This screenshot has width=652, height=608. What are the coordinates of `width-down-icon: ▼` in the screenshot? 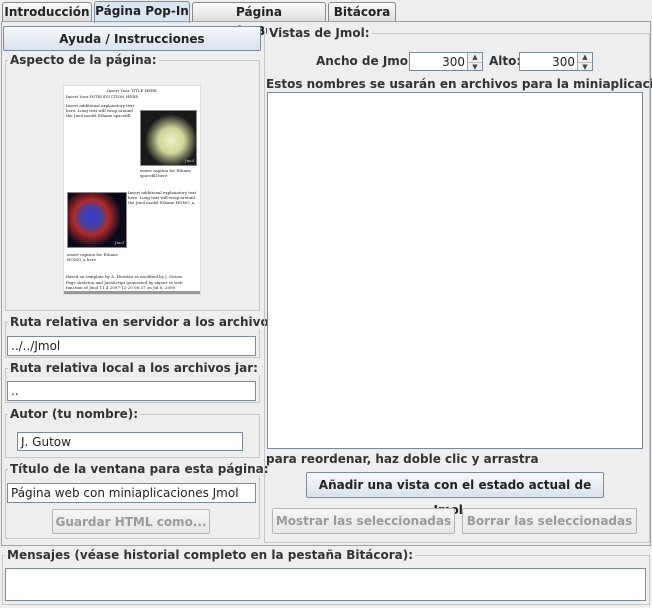 It's located at (475, 66).